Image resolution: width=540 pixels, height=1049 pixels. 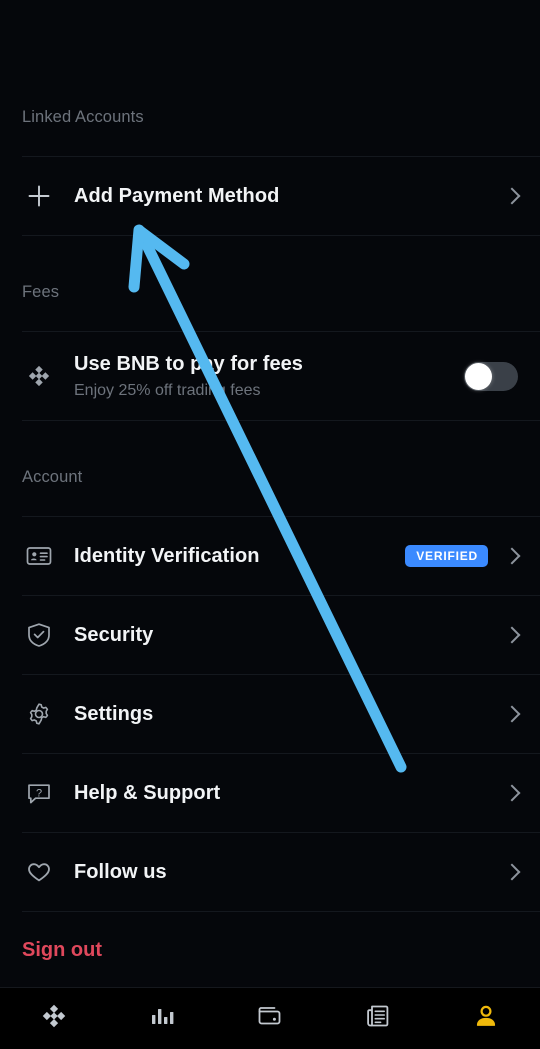 I want to click on bnb-icon, so click(x=39, y=376).